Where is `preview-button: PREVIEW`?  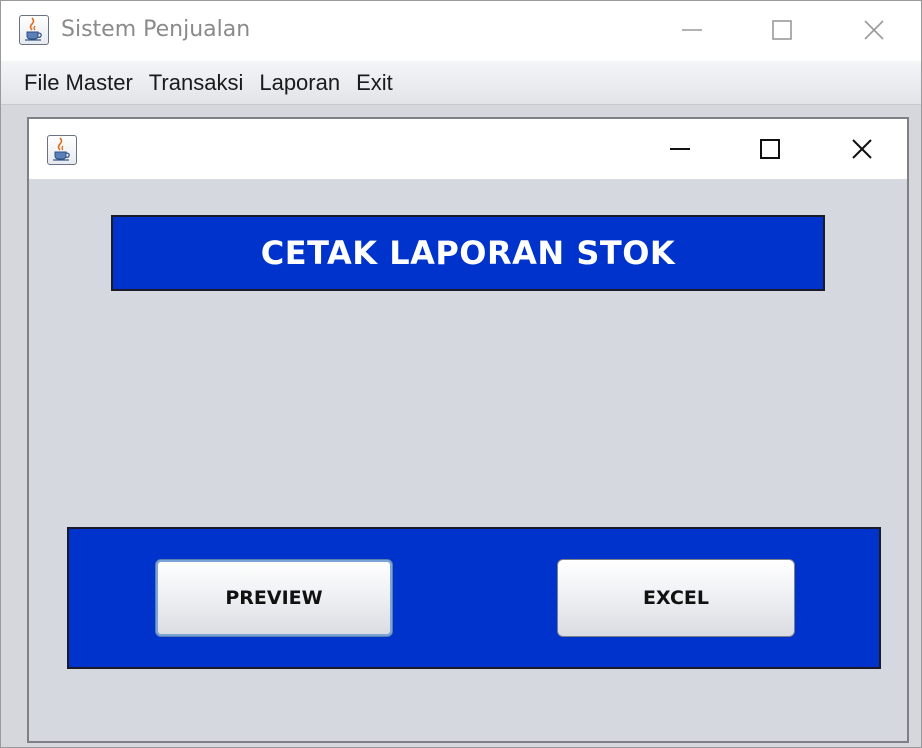 preview-button: PREVIEW is located at coordinates (274, 598).